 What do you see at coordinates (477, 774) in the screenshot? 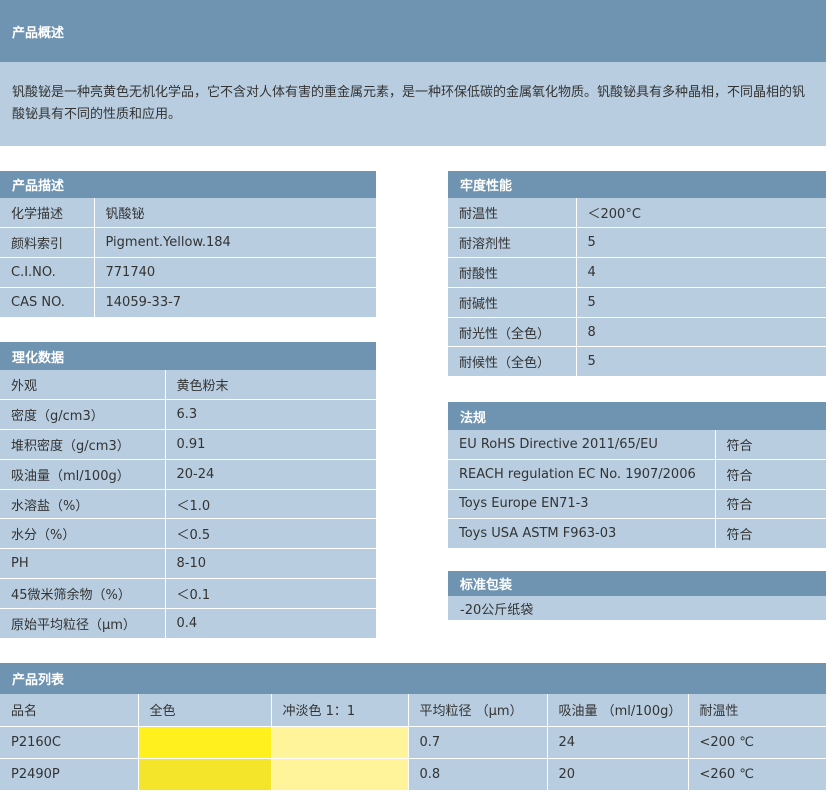
I see `particle-size: 0.8` at bounding box center [477, 774].